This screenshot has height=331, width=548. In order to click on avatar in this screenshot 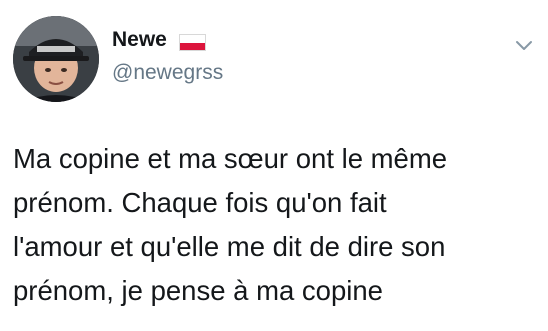, I will do `click(56, 59)`.